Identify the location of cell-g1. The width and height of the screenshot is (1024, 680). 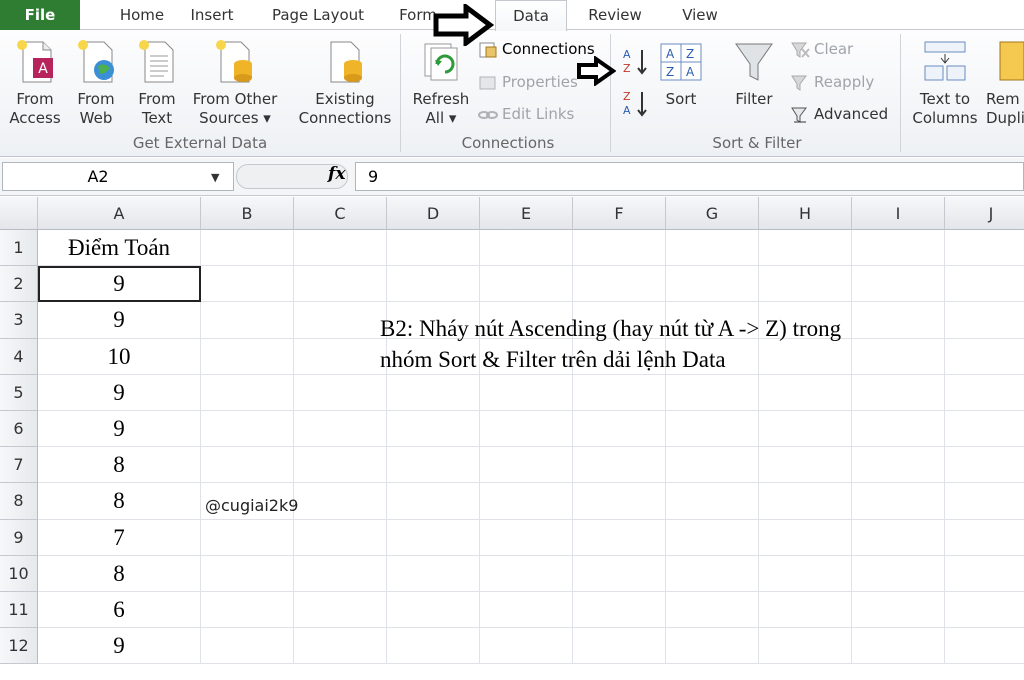
(712, 248).